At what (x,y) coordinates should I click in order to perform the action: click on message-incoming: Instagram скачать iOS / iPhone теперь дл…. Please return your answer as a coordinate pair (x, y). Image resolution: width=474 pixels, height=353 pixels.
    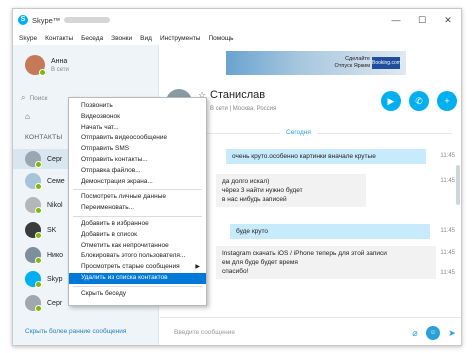
    Looking at the image, I should click on (326, 262).